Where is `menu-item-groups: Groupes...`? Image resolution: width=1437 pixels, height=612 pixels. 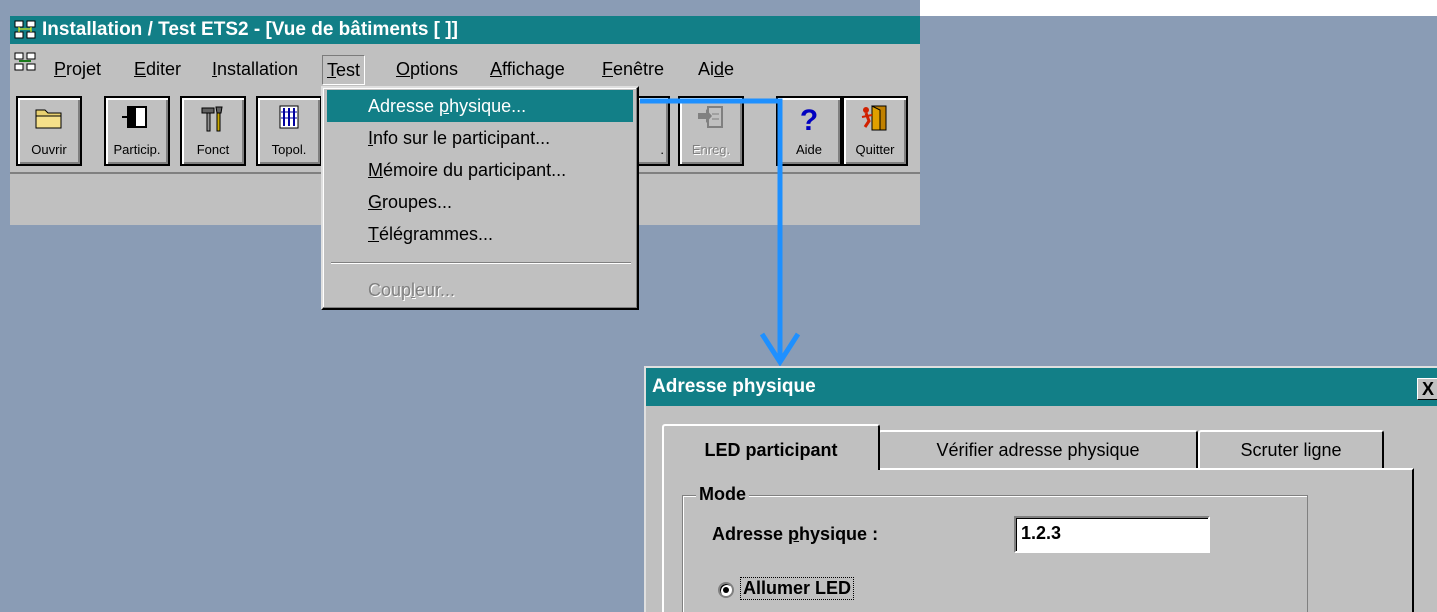 menu-item-groups: Groupes... is located at coordinates (480, 202).